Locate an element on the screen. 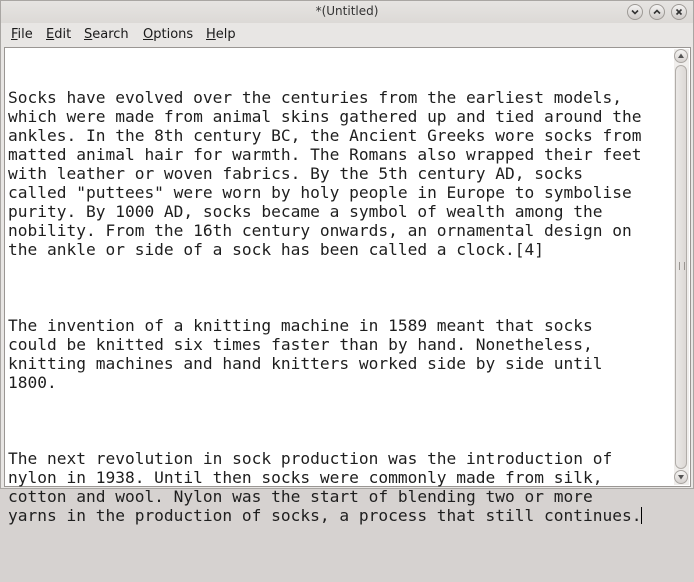  title-bar: *(Untitled) is located at coordinates (347, 12).